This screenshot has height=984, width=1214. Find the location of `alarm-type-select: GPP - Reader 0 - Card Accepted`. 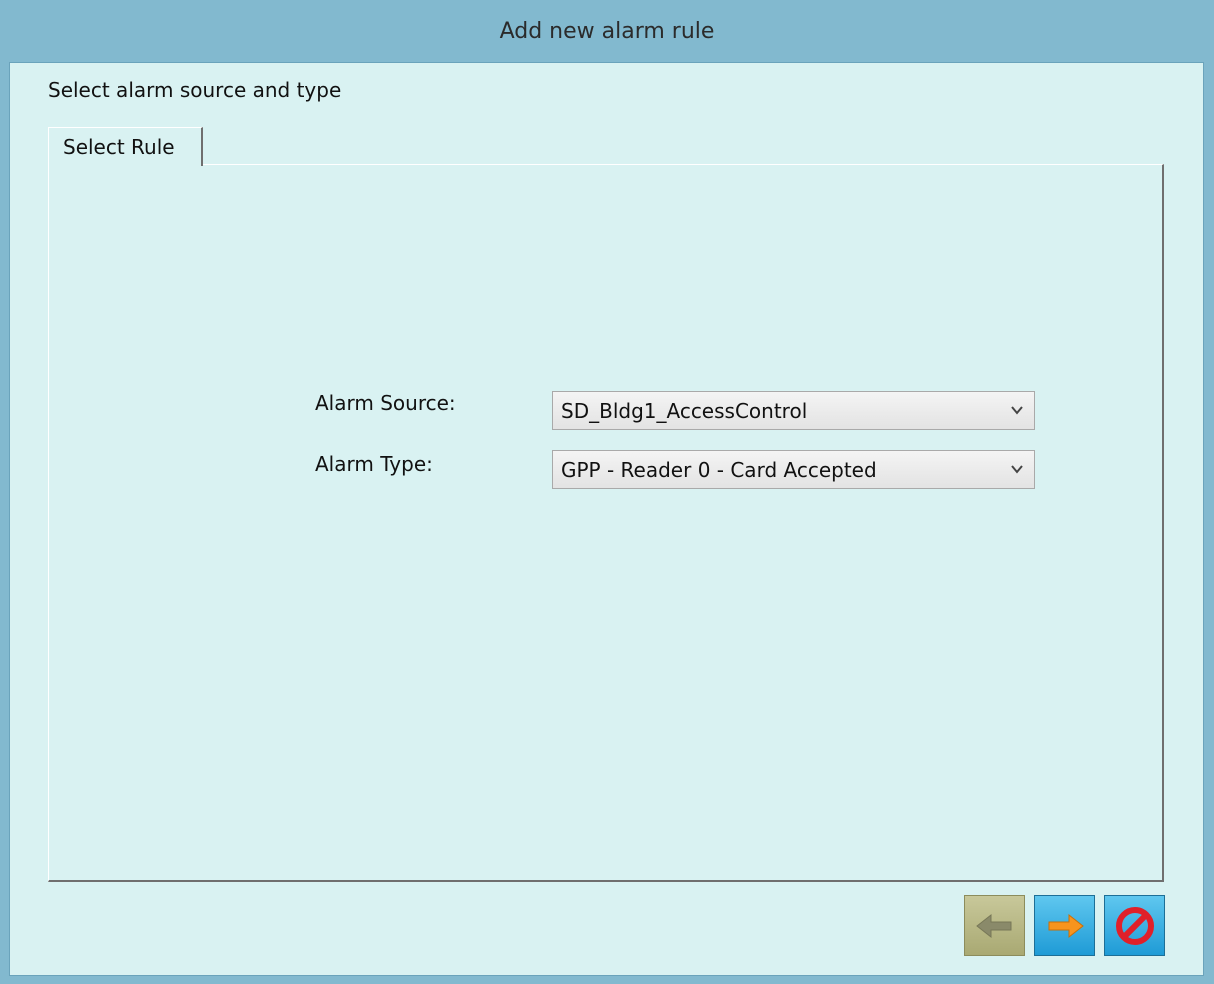

alarm-type-select: GPP - Reader 0 - Card Accepted is located at coordinates (793, 469).